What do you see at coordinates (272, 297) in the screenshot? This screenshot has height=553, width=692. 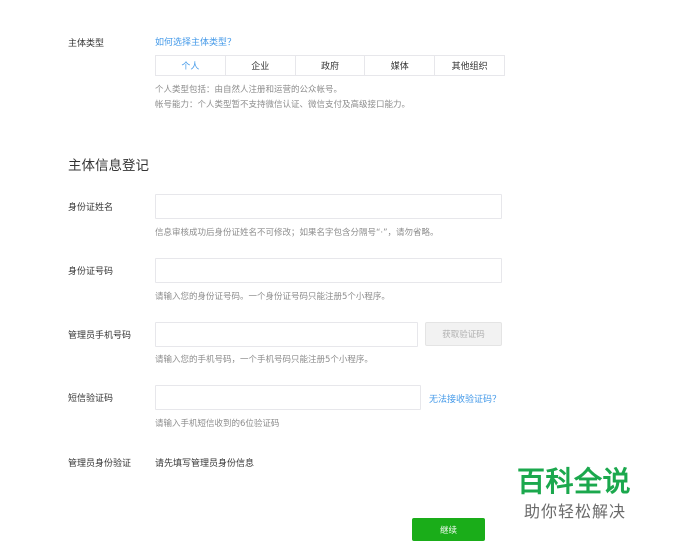 I see `id-number-hint: 请输入您的身份证号码。一个身份证号码只能注册5个小程序。` at bounding box center [272, 297].